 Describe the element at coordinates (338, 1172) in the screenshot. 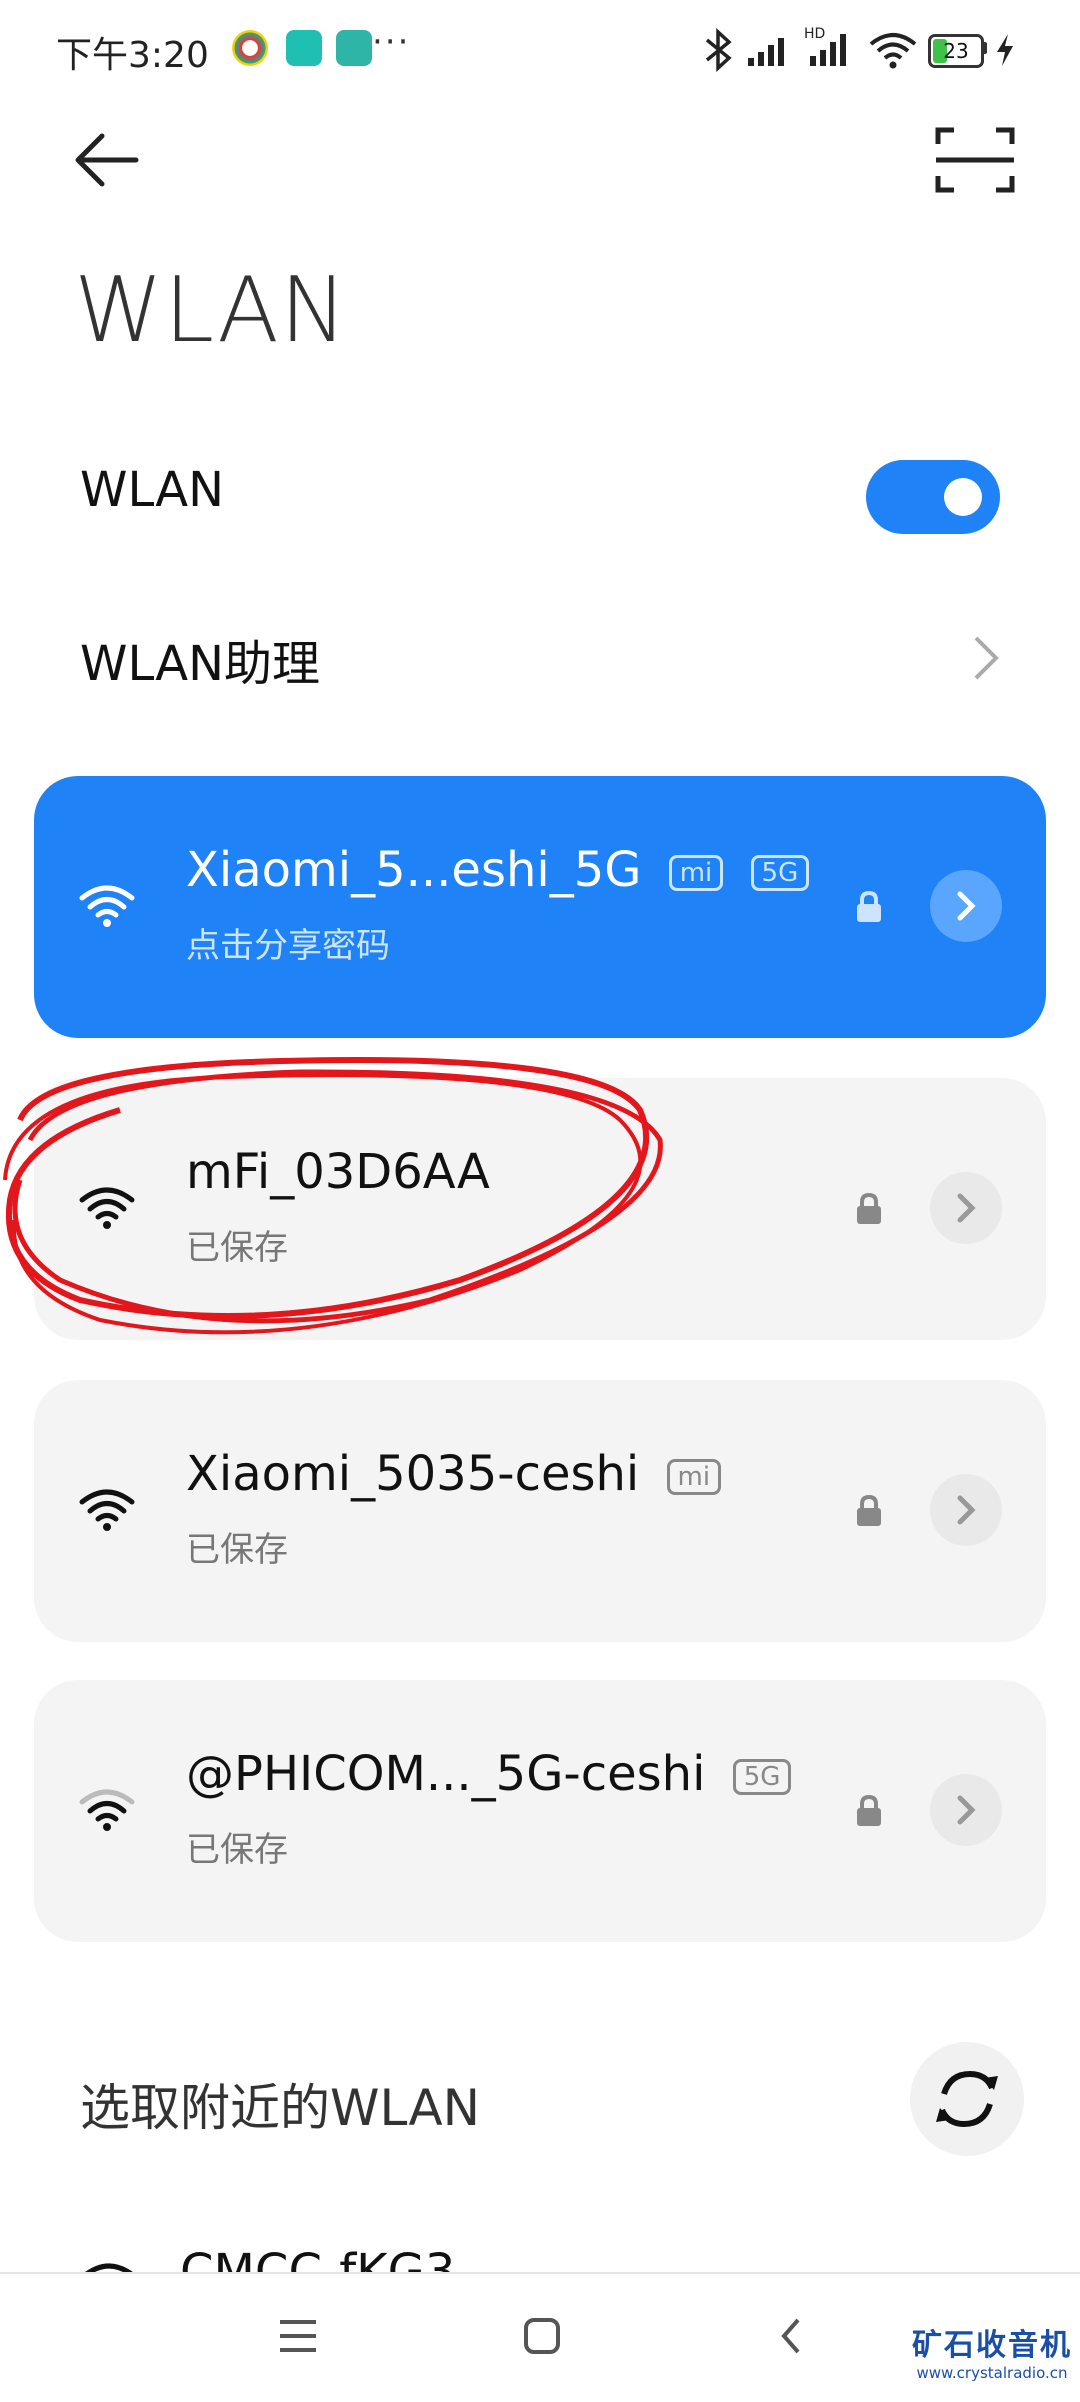

I see `network-name: mFi_03D6AA` at that location.